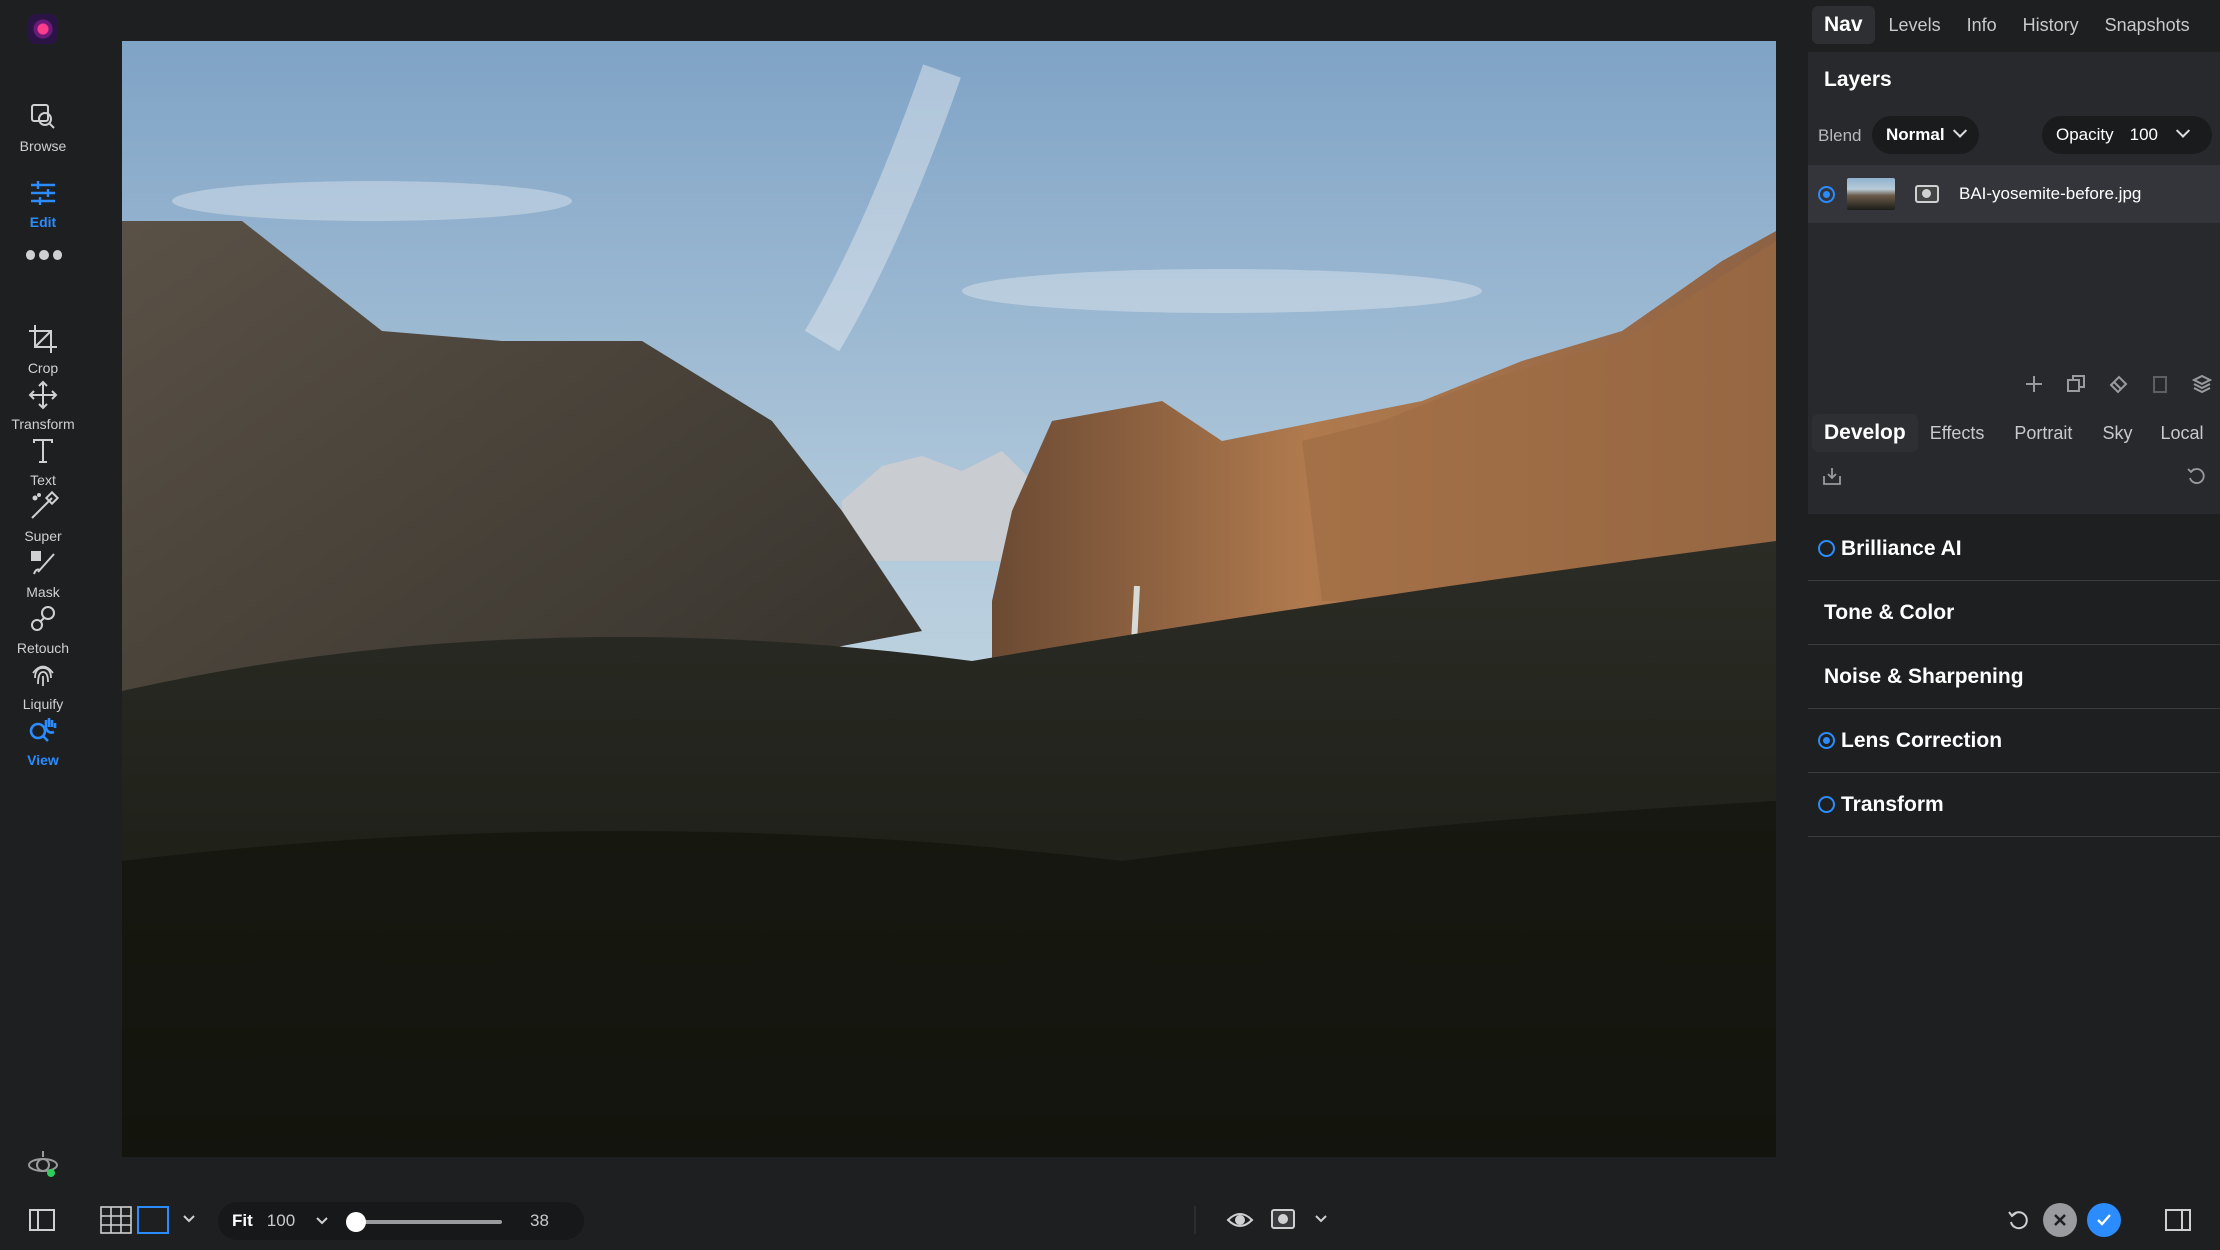  I want to click on browse-icon, so click(43, 116).